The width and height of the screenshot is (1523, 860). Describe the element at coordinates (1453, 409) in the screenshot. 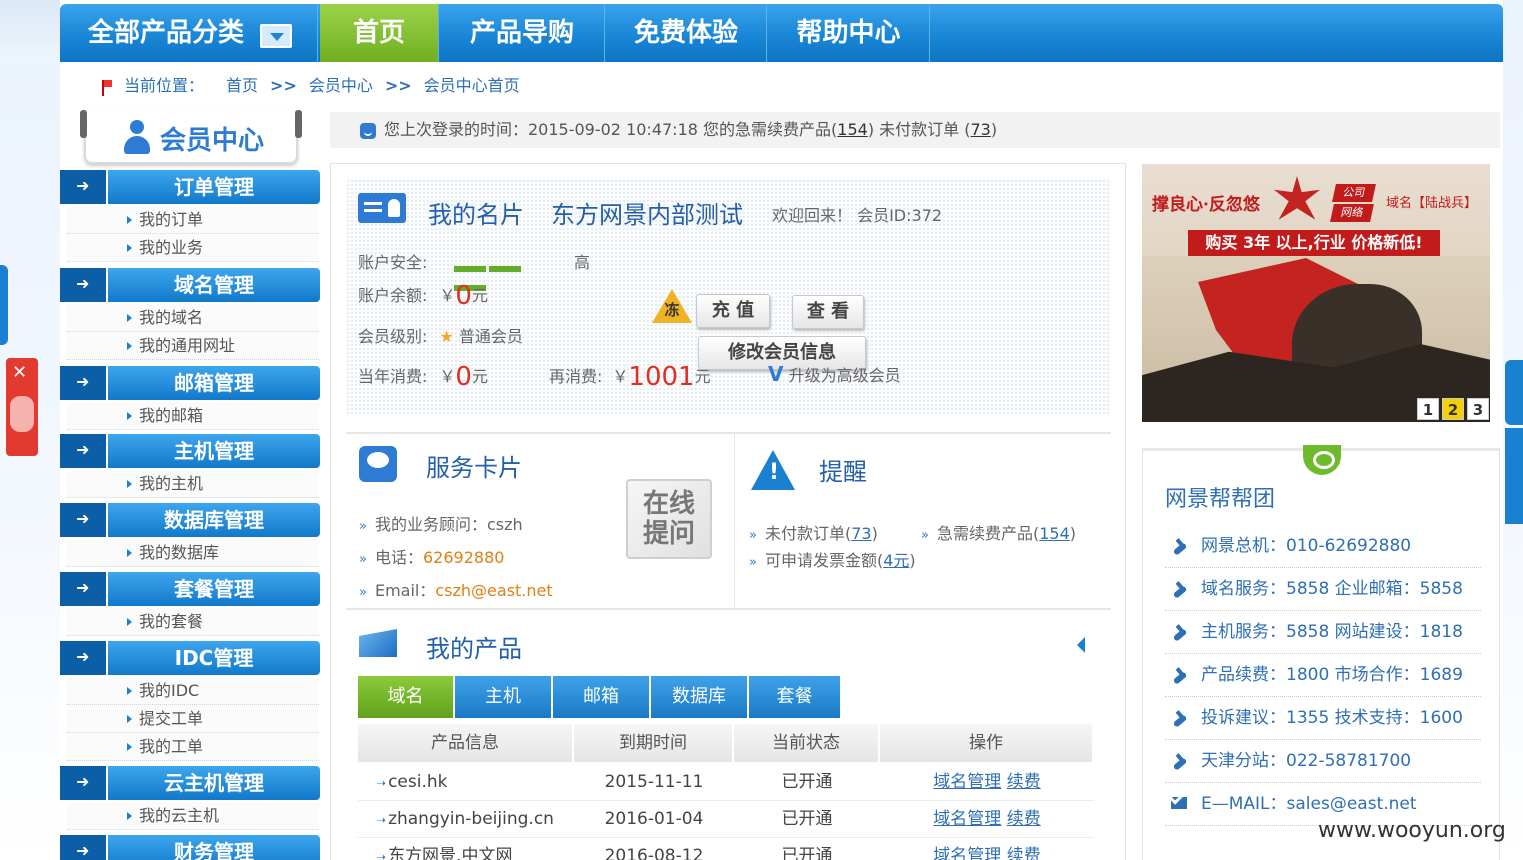

I see `pager-dot: 2` at that location.